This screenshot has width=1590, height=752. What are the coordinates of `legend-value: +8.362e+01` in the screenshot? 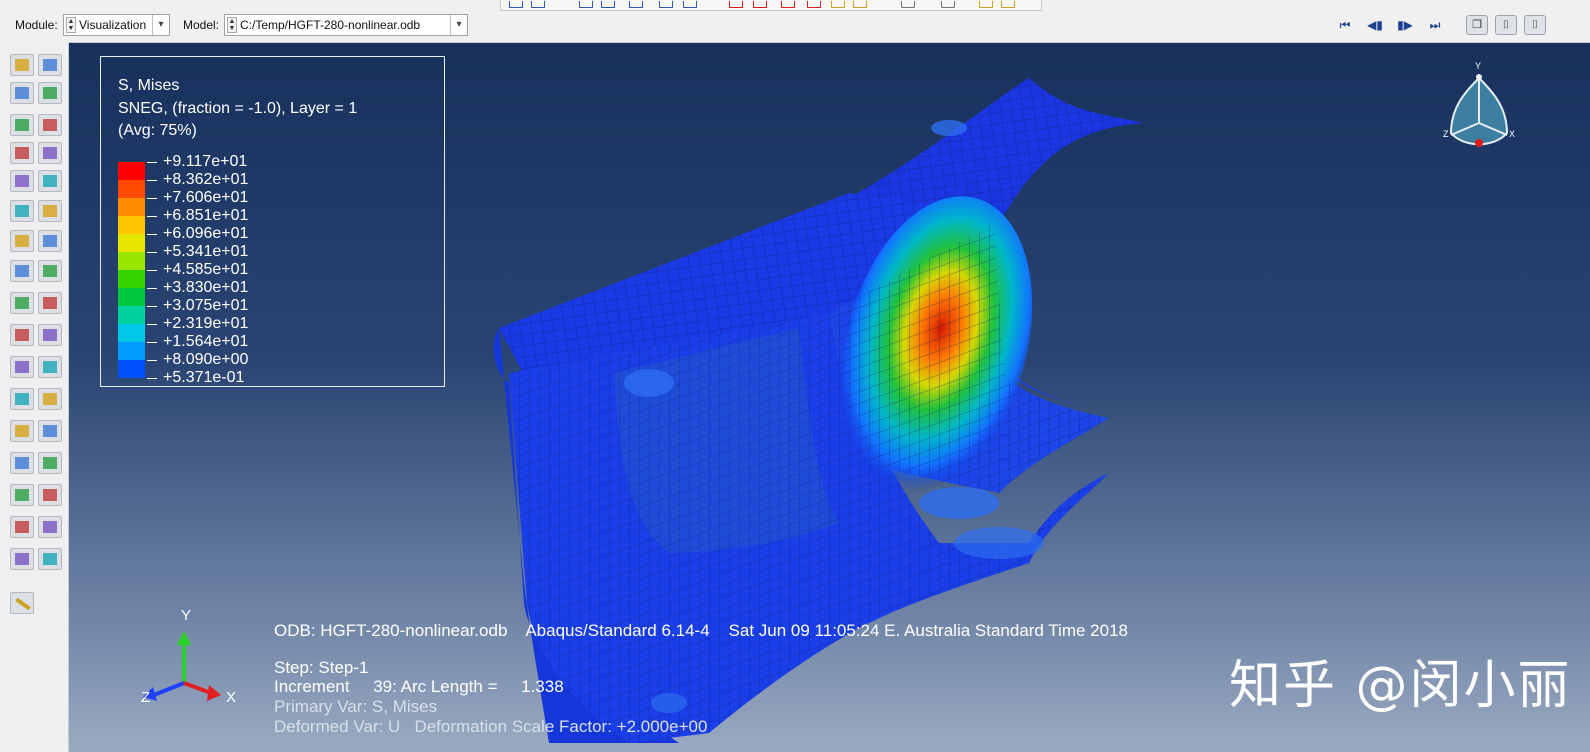 It's located at (206, 179).